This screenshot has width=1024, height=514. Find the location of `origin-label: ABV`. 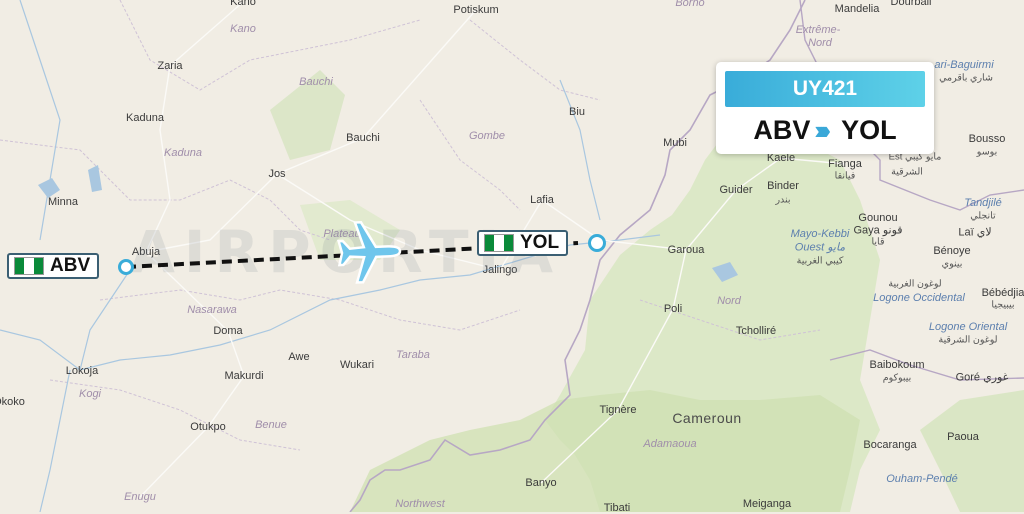

origin-label: ABV is located at coordinates (53, 266).